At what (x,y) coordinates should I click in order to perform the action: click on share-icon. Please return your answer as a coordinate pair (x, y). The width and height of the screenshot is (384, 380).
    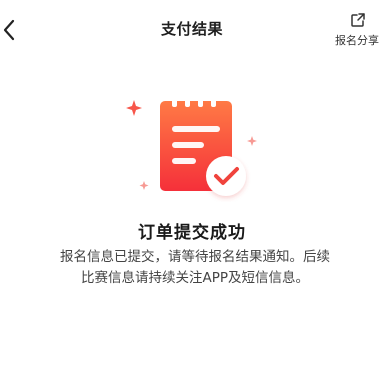
    Looking at the image, I should click on (358, 20).